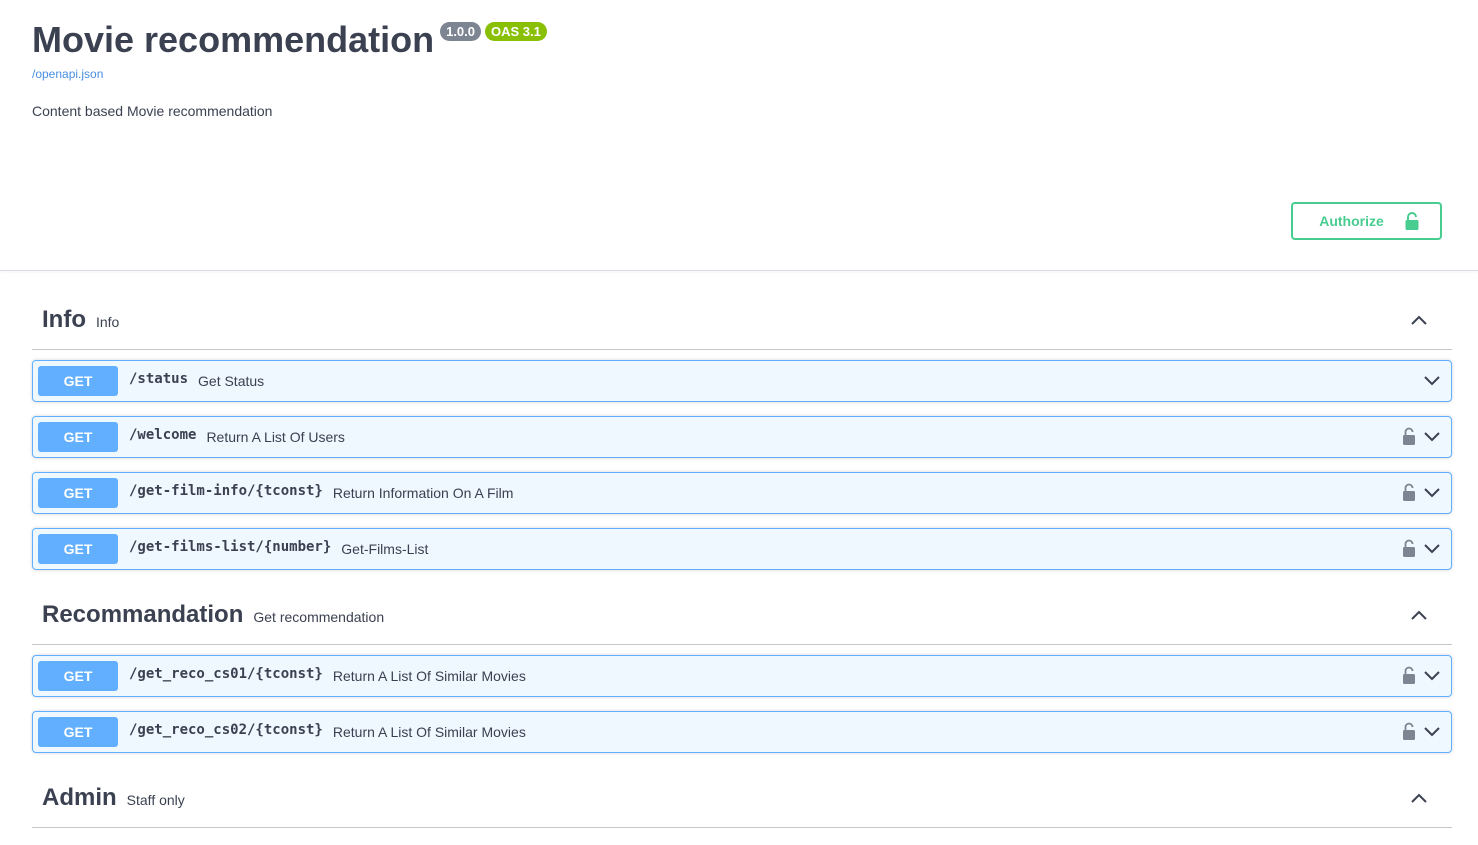 The image size is (1478, 845). Describe the element at coordinates (319, 616) in the screenshot. I see `tag-description: Get recommendation` at that location.